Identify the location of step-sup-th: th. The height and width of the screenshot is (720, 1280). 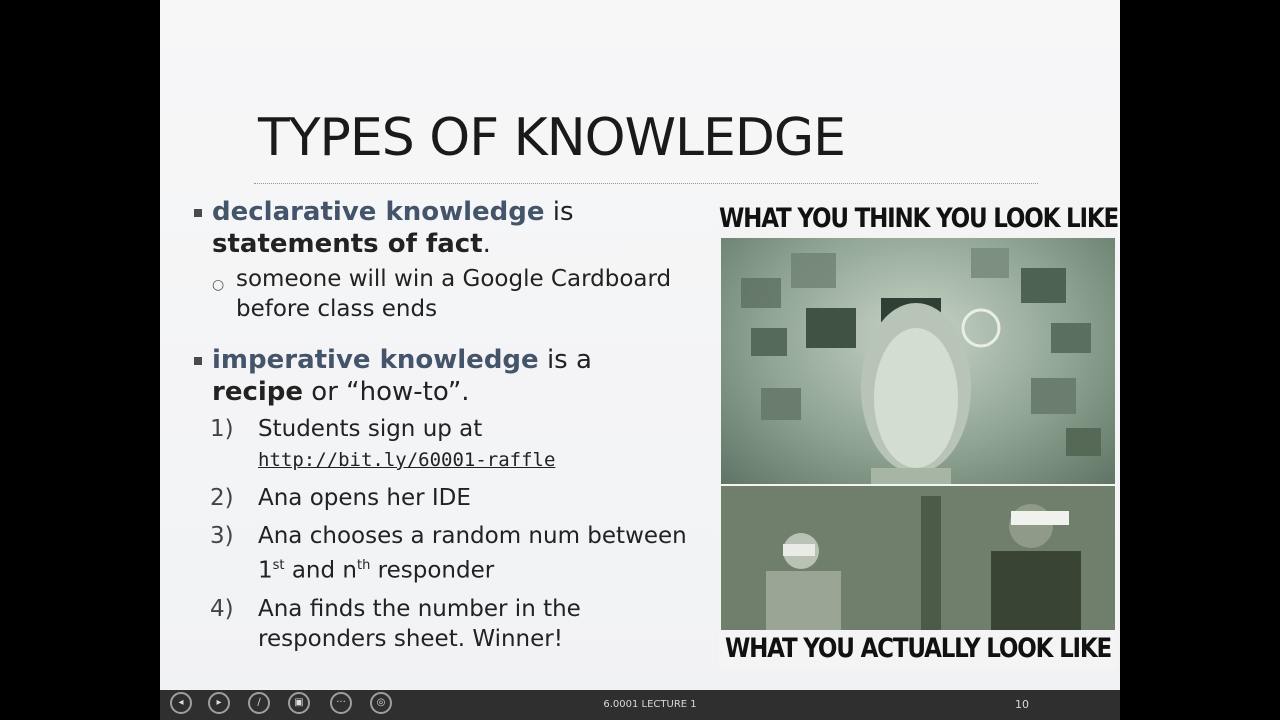
(364, 565).